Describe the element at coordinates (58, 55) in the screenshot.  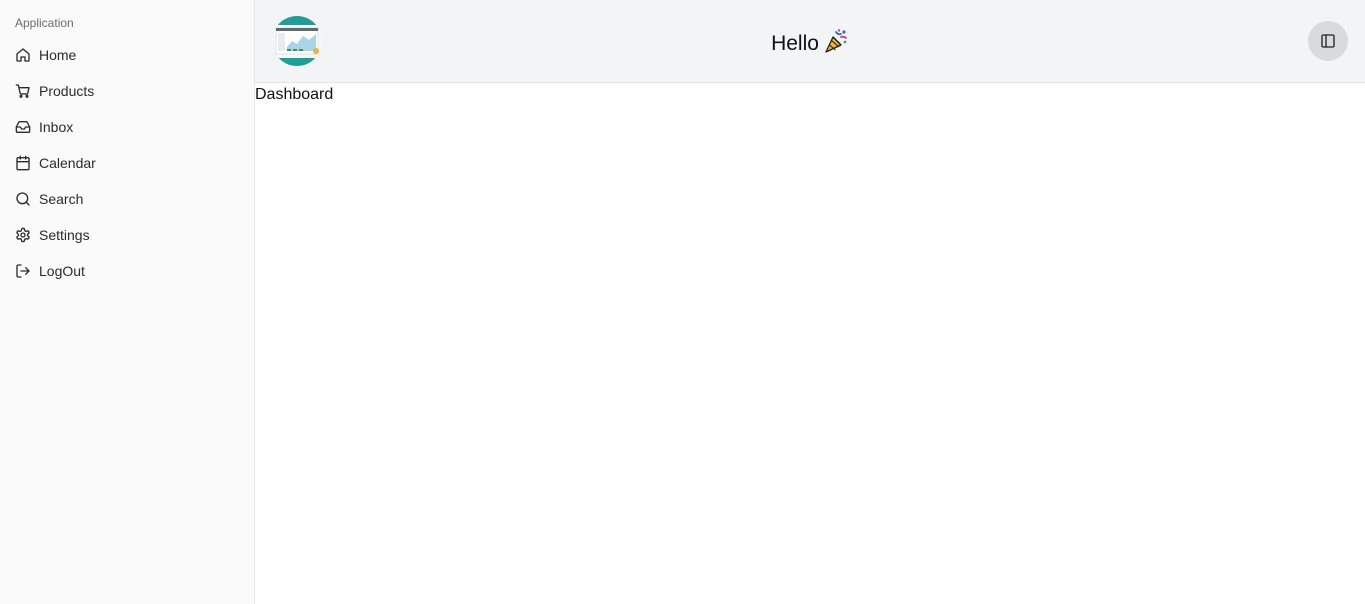
I see `sidebar-item-label: Home` at that location.